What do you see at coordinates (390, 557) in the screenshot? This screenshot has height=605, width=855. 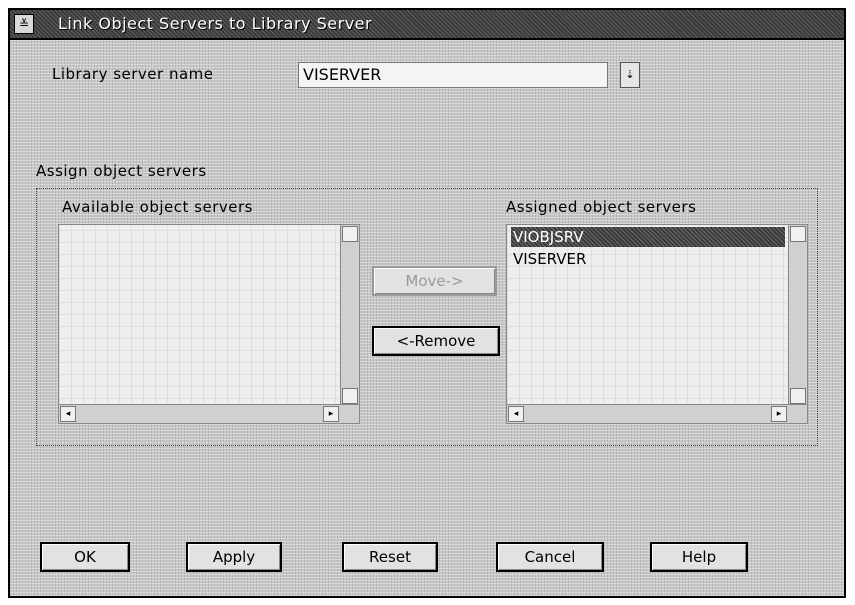 I see `reset-button: Reset` at bounding box center [390, 557].